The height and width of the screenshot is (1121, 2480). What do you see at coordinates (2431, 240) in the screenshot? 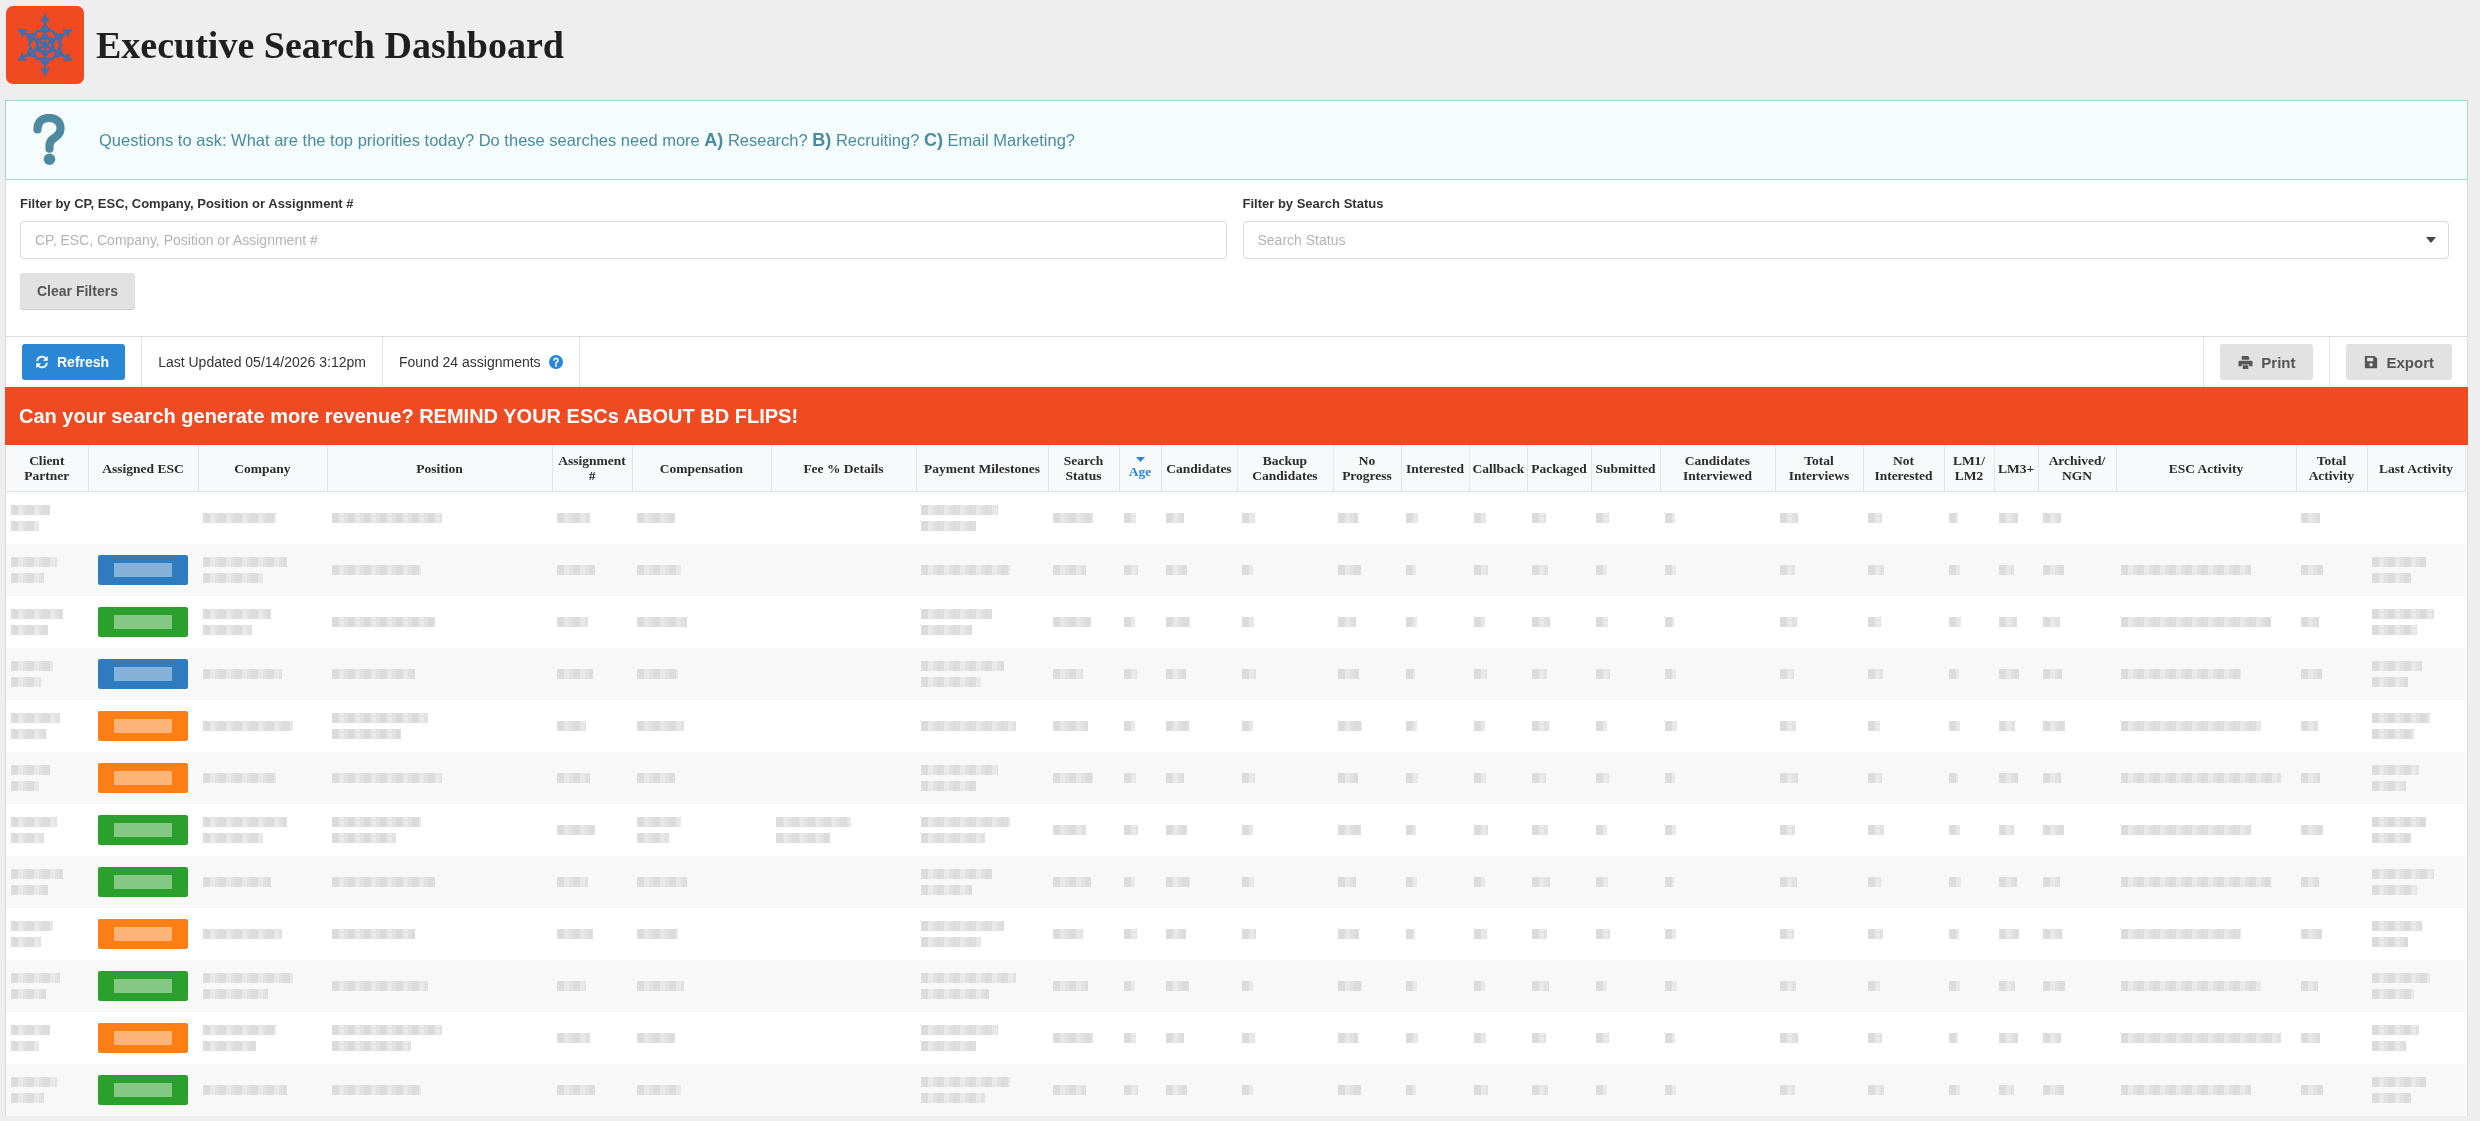
I see `caret-down-icon` at bounding box center [2431, 240].